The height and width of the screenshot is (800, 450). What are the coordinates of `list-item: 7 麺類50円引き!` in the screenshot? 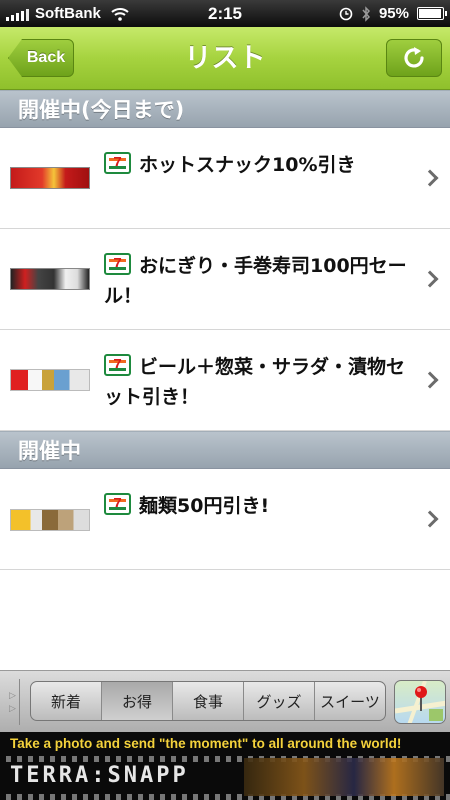 It's located at (225, 519).